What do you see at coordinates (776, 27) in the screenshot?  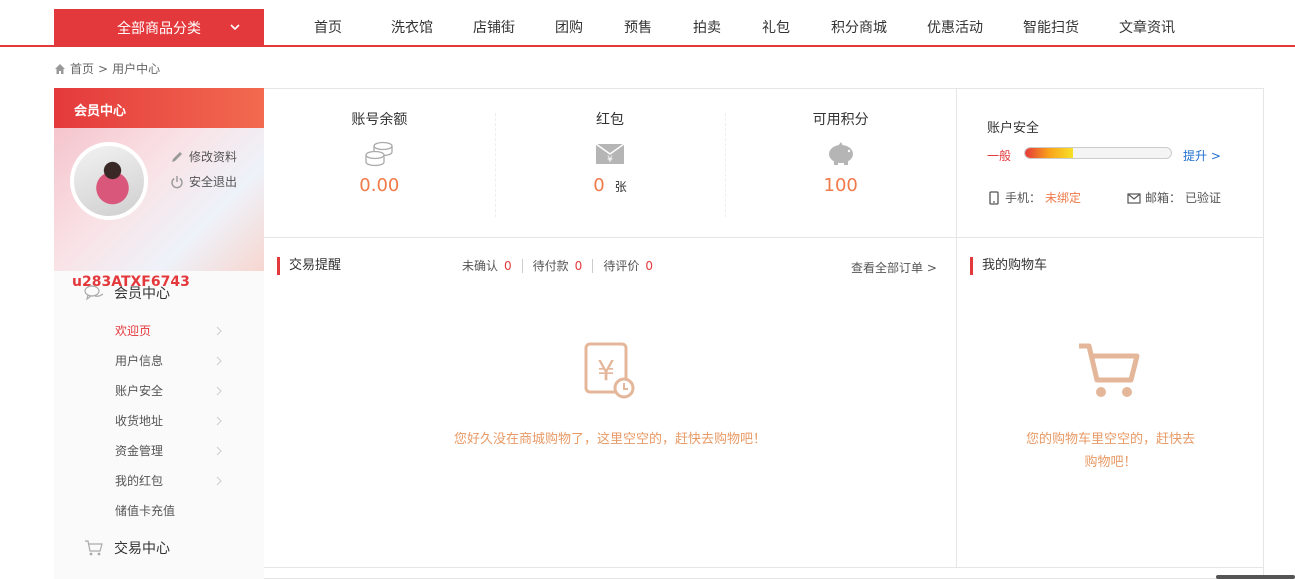 I see `nav-item-giftpack: 礼包` at bounding box center [776, 27].